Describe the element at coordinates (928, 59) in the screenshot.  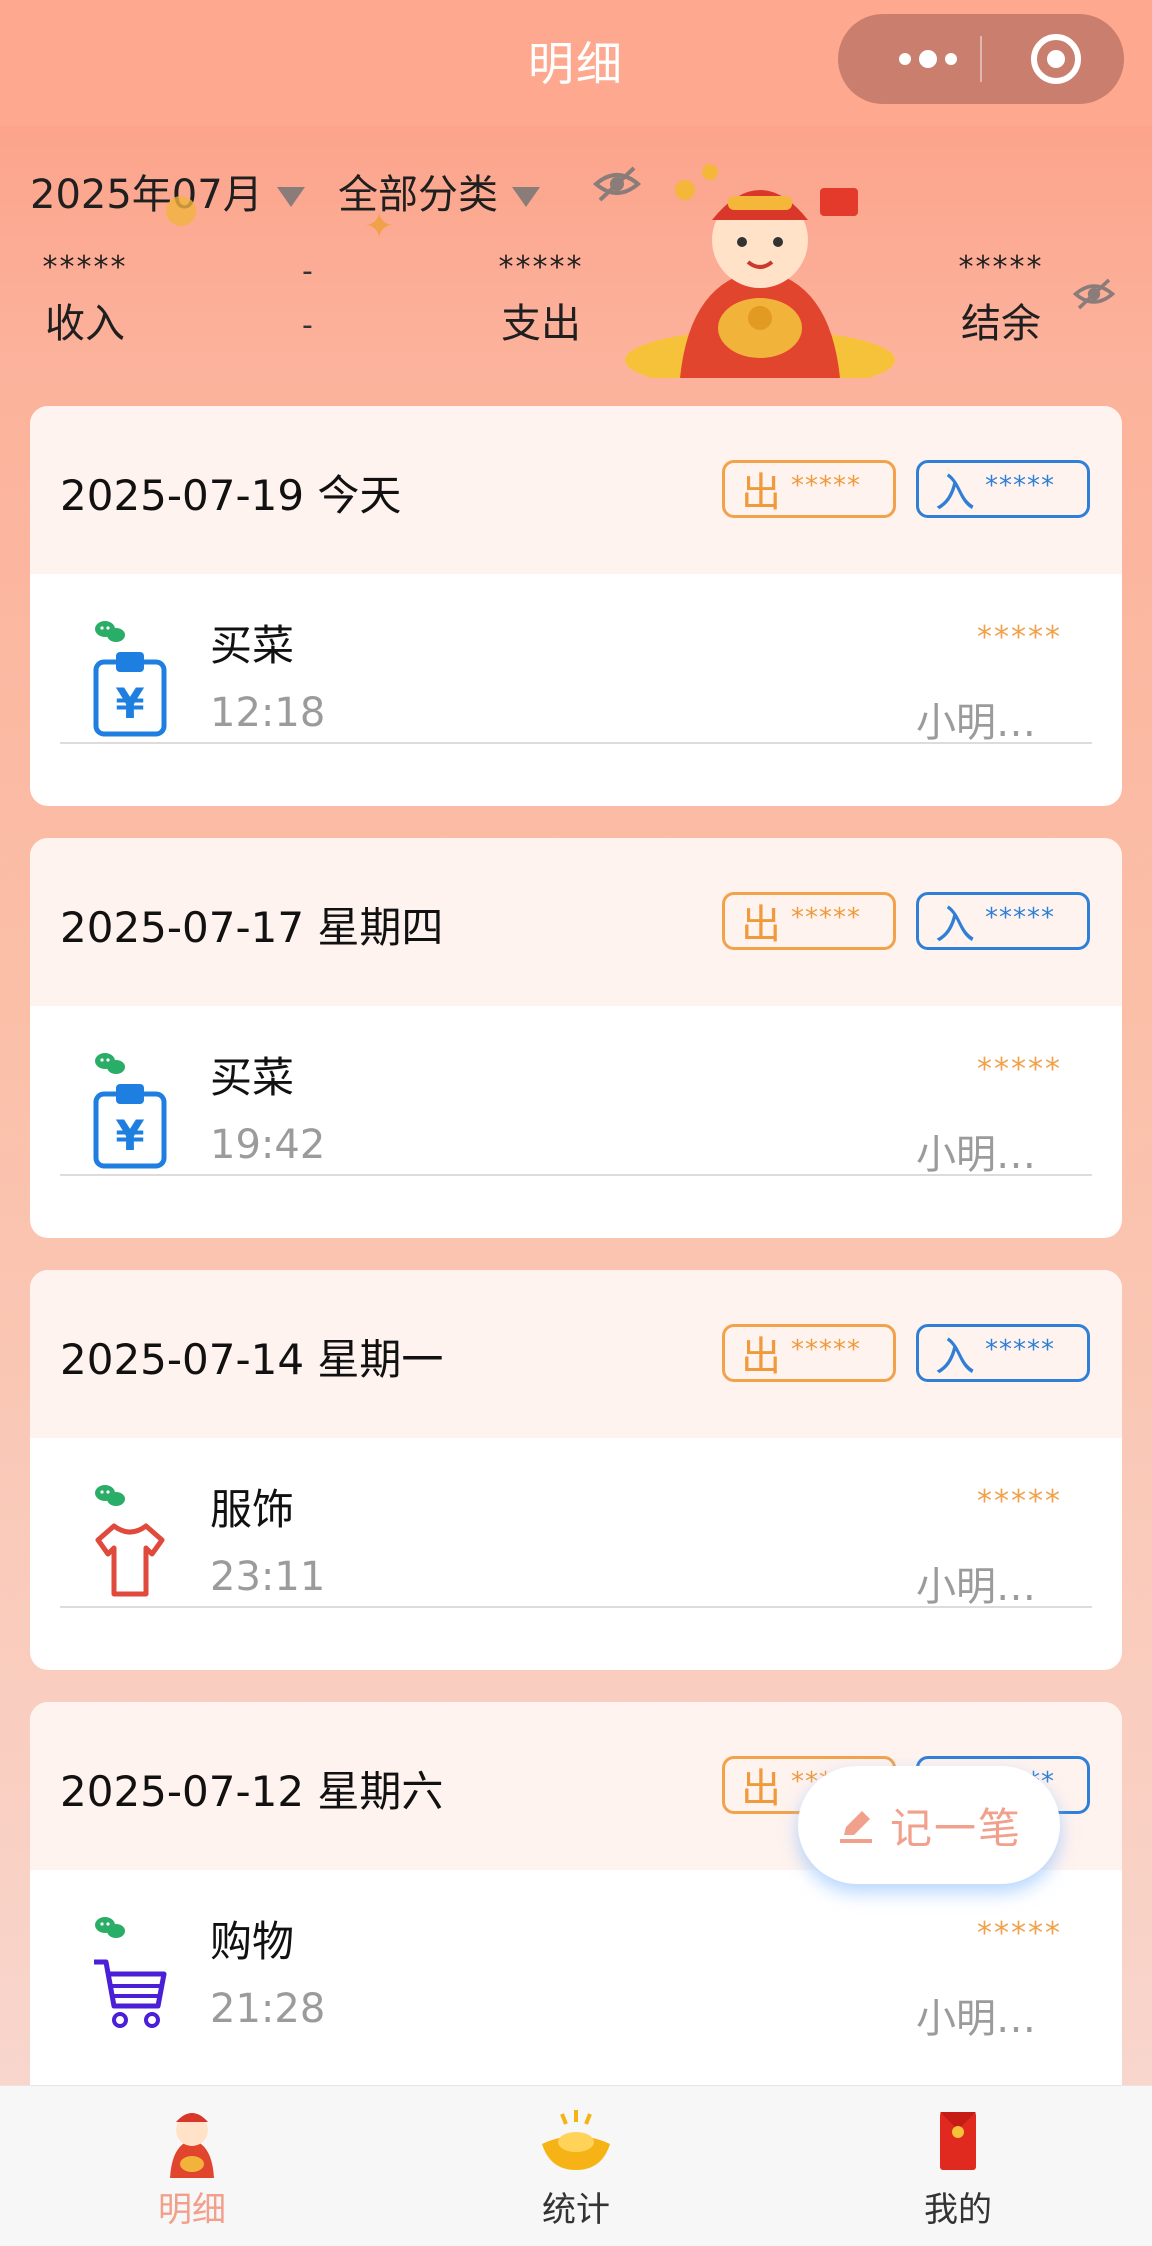
I see `more-menu-icon` at that location.